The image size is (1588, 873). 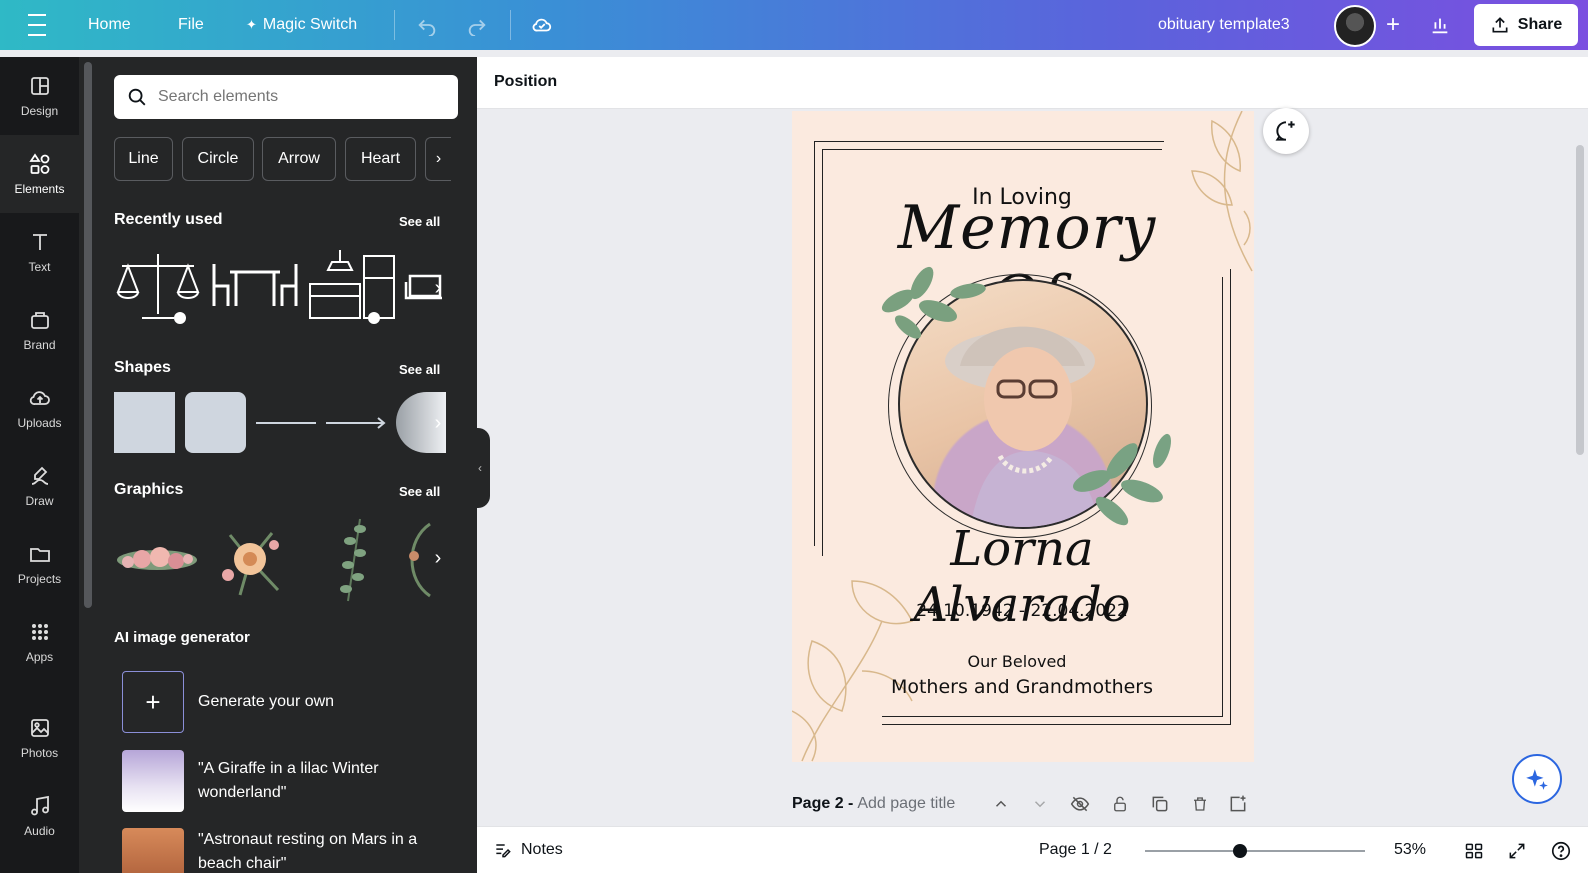 What do you see at coordinates (251, 24) in the screenshot?
I see `sparkle-icon: ✦` at bounding box center [251, 24].